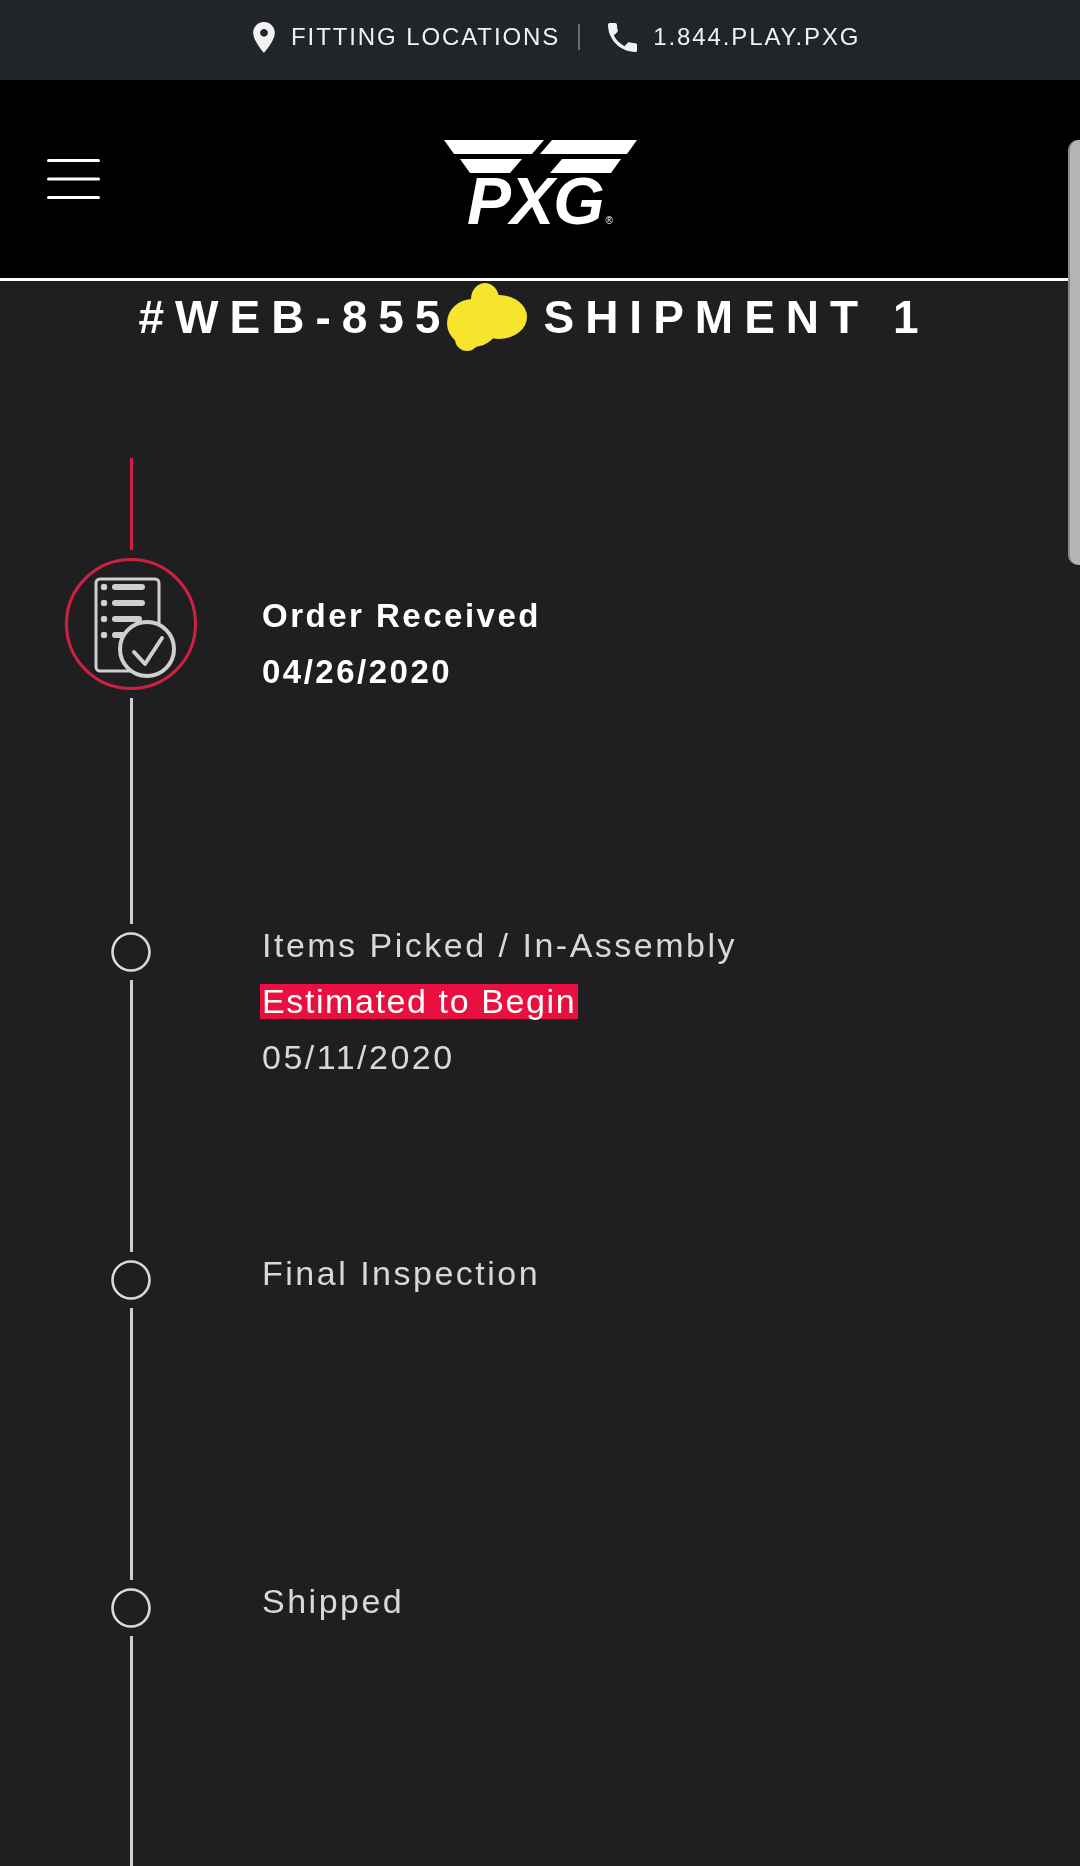 The image size is (1080, 1866). I want to click on phone-link: 1.844.PLAY.PXG, so click(734, 37).